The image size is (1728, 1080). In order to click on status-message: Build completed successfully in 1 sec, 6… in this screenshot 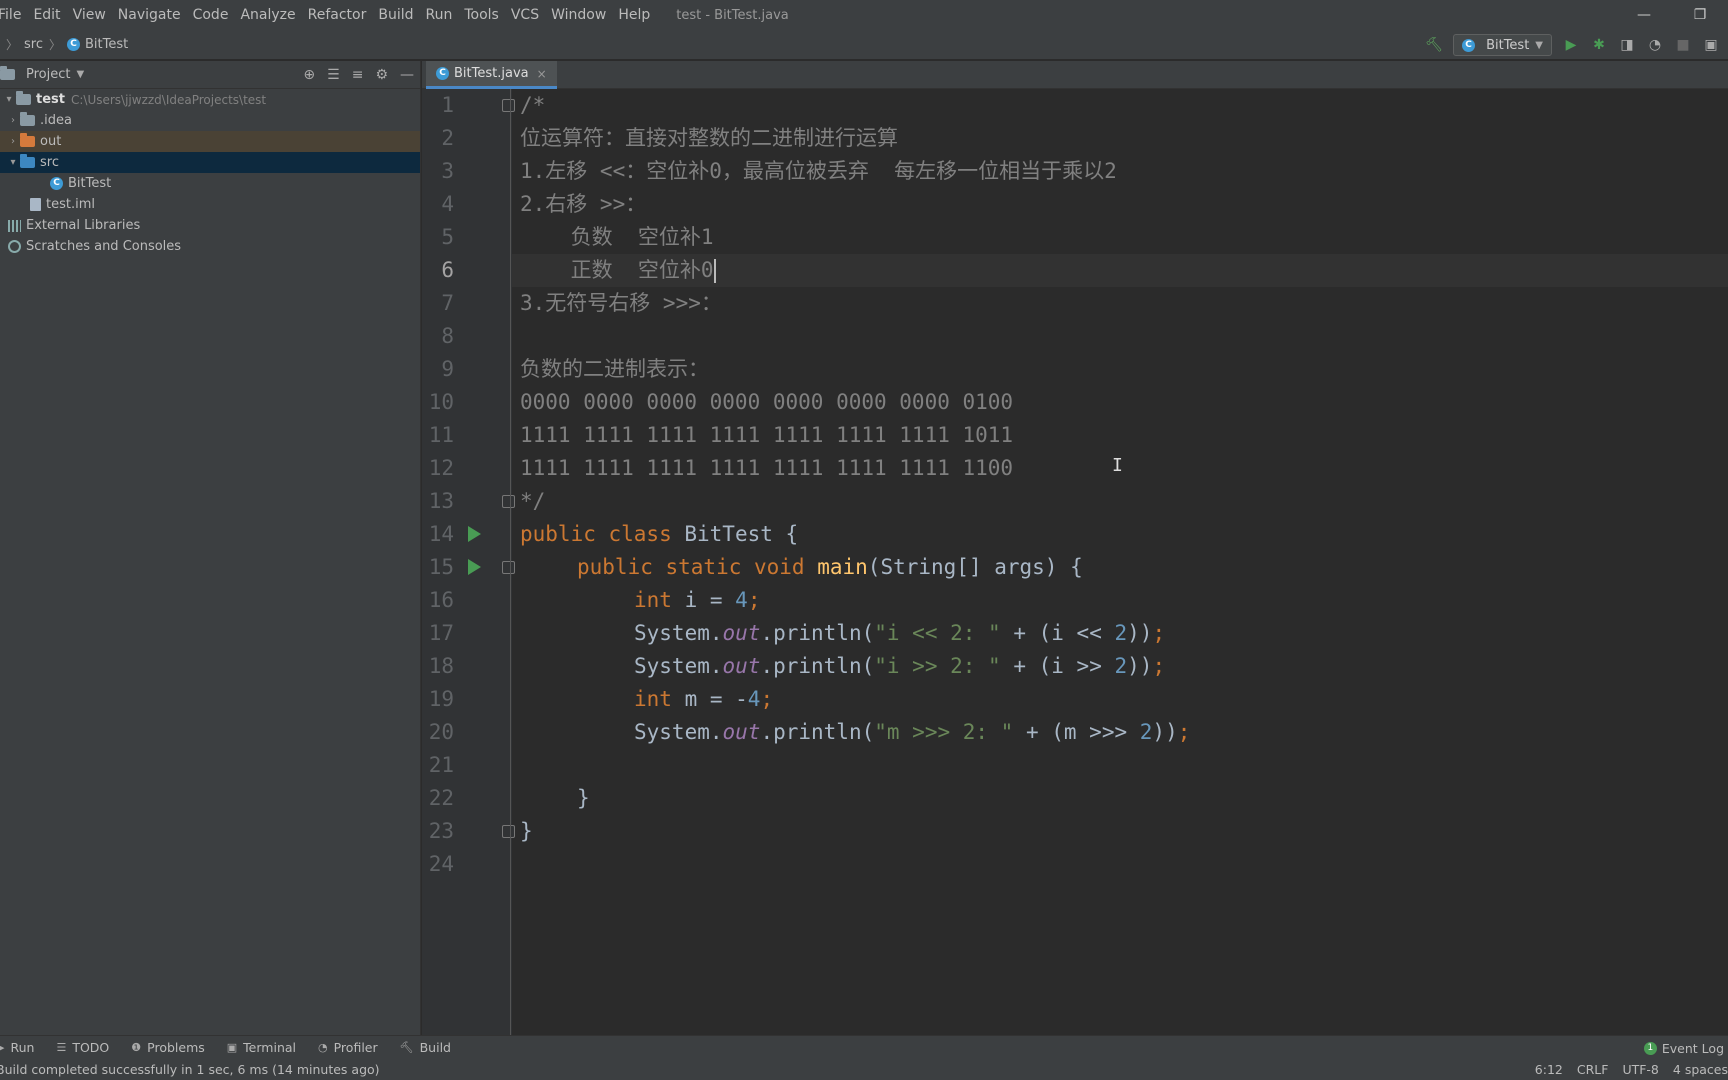, I will do `click(190, 1069)`.